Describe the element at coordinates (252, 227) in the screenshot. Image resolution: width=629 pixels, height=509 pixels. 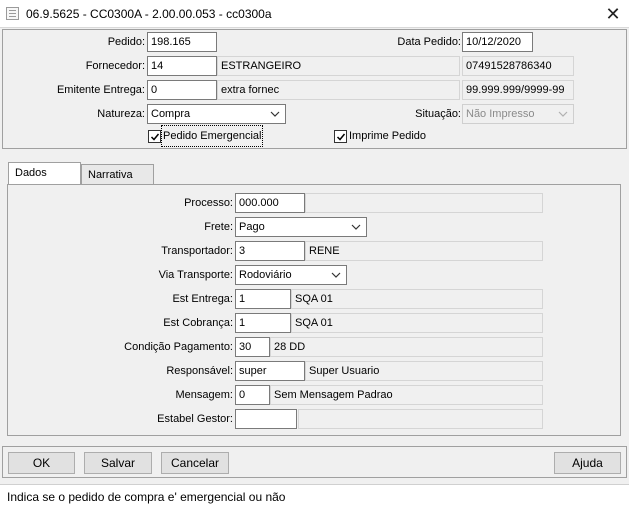
I see `frete-value: Pago` at that location.